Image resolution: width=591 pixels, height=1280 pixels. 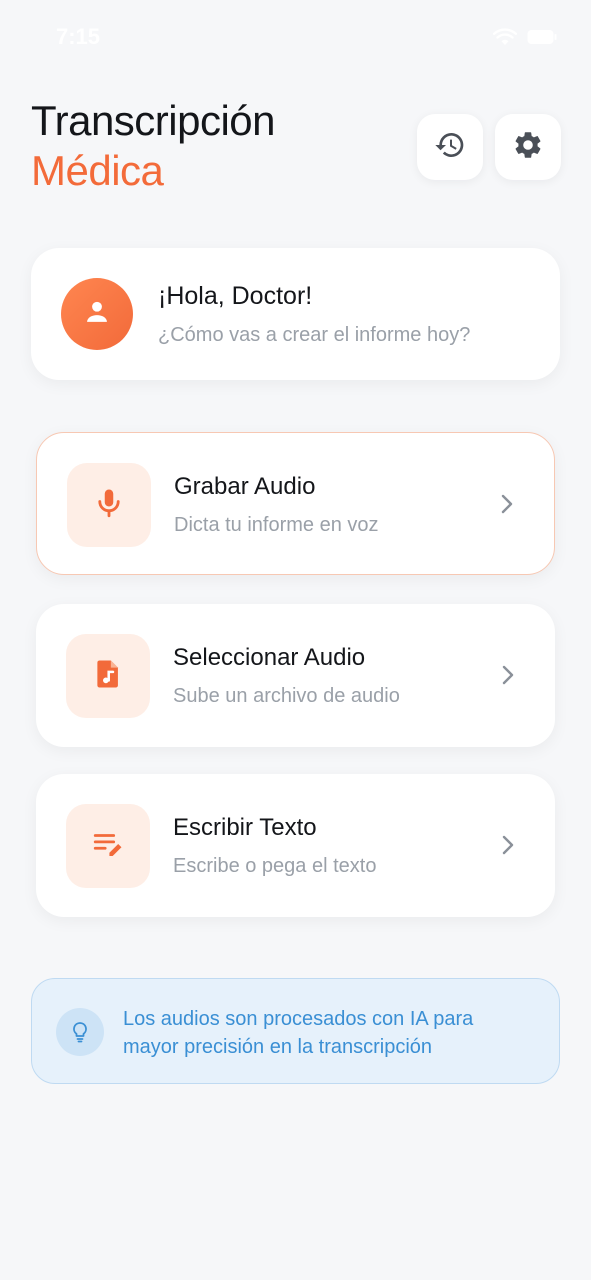 What do you see at coordinates (276, 525) in the screenshot?
I see `record-audio-subtitle: Dicta tu informe en voz` at bounding box center [276, 525].